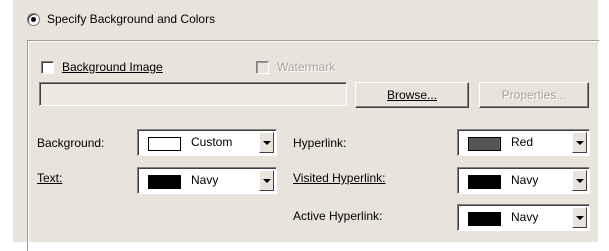 This screenshot has width=609, height=251. What do you see at coordinates (71, 143) in the screenshot?
I see `background-color-label: Background:` at bounding box center [71, 143].